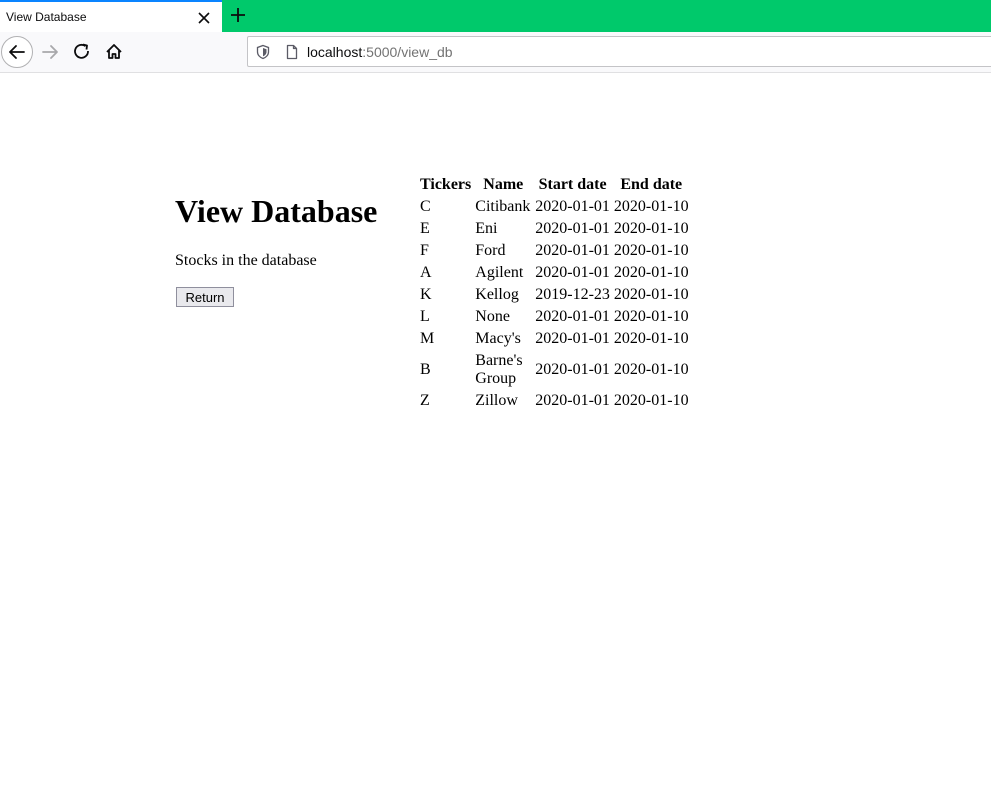 The height and width of the screenshot is (787, 991). I want to click on name-cell: Ford, so click(490, 250).